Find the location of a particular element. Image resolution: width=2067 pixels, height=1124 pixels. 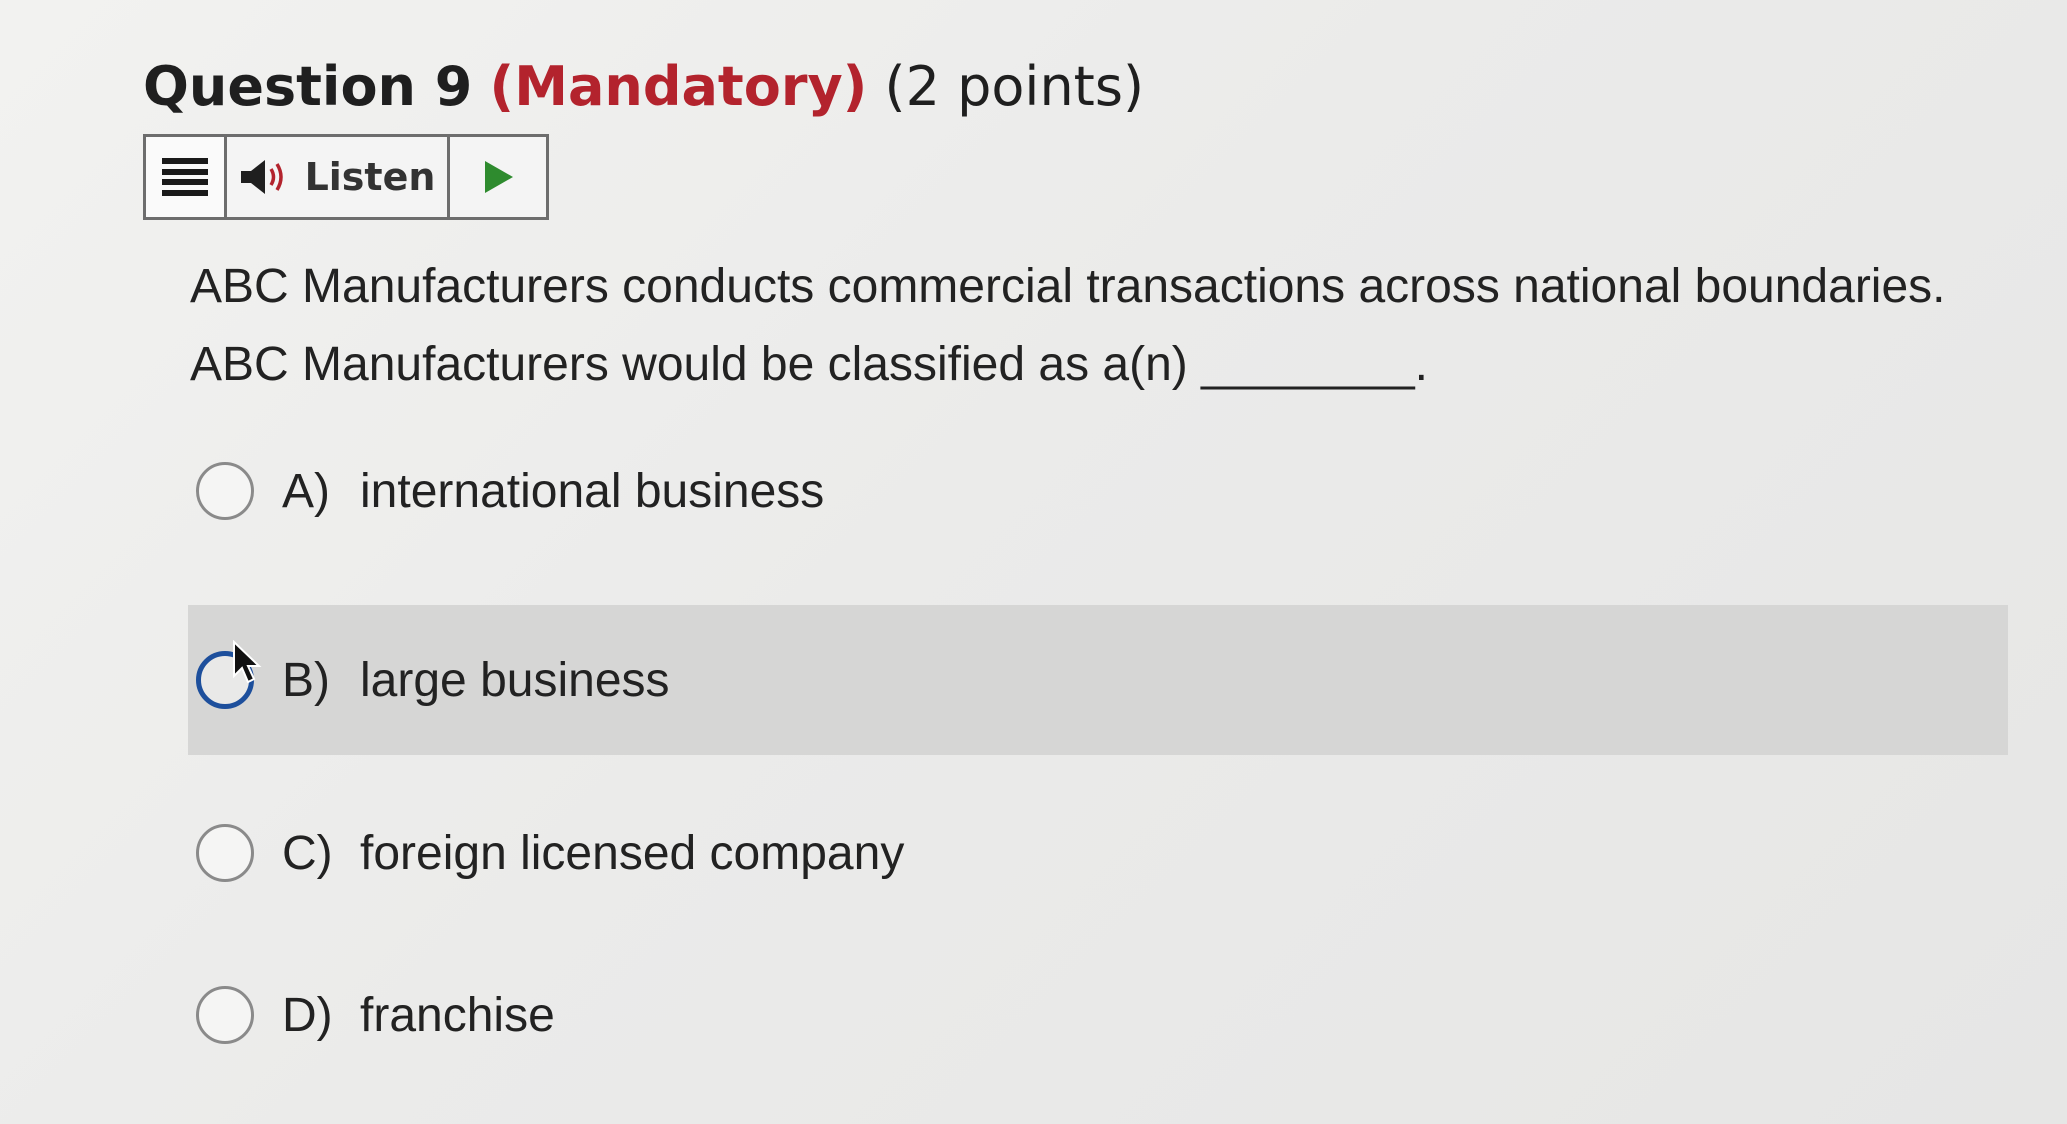

option-a: A) international business is located at coordinates (1098, 491).